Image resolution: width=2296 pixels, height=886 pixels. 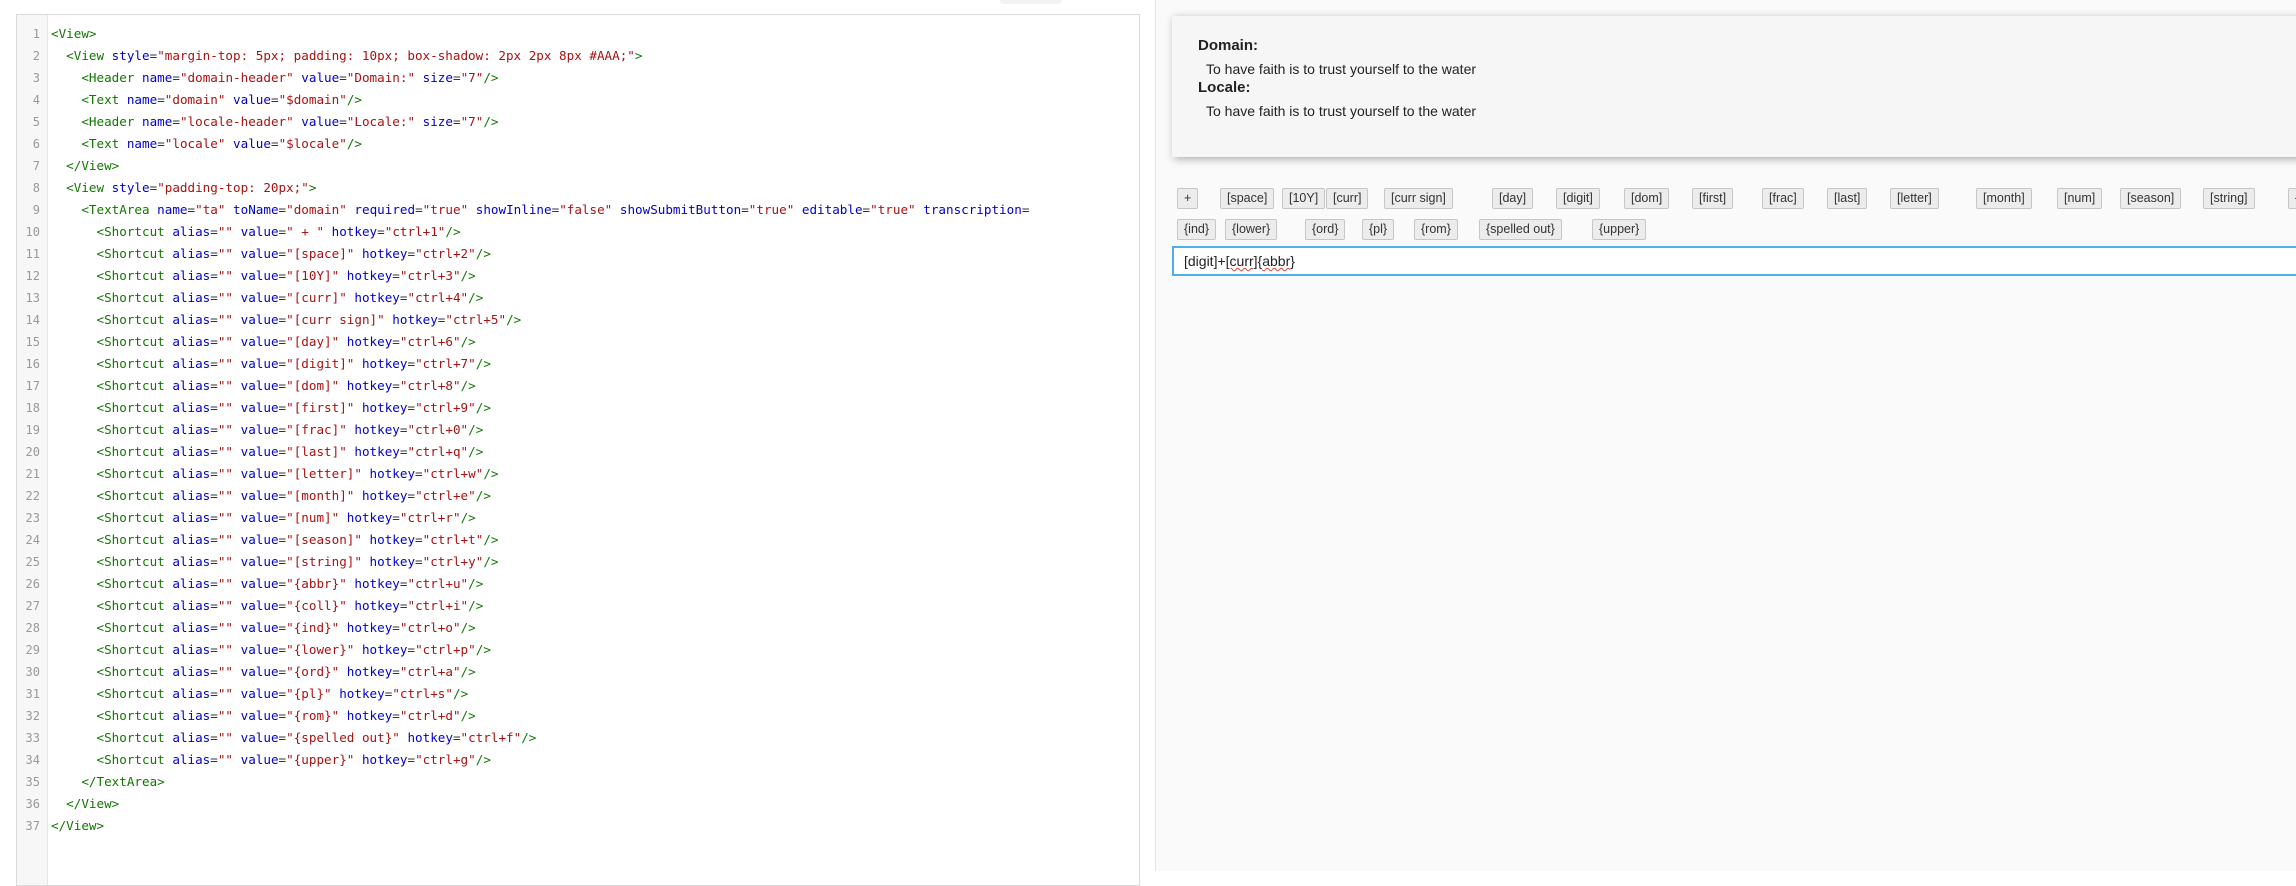 I want to click on code-token: >, so click(x=638, y=55).